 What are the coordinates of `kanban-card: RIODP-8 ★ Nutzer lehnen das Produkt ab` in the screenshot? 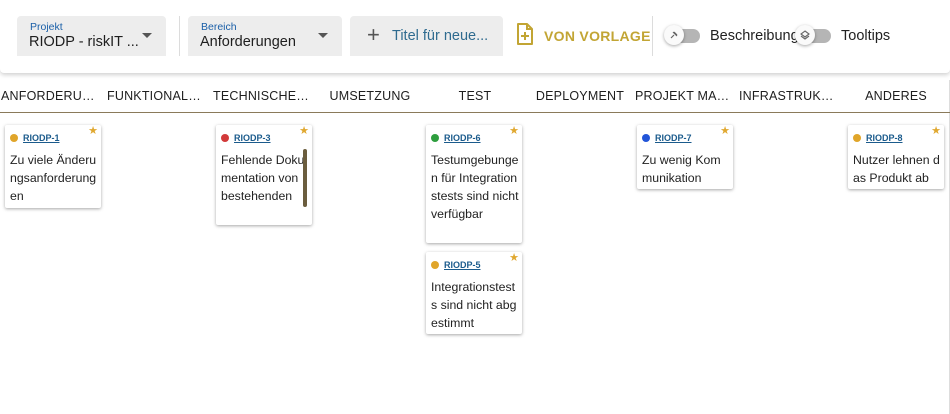 It's located at (896, 157).